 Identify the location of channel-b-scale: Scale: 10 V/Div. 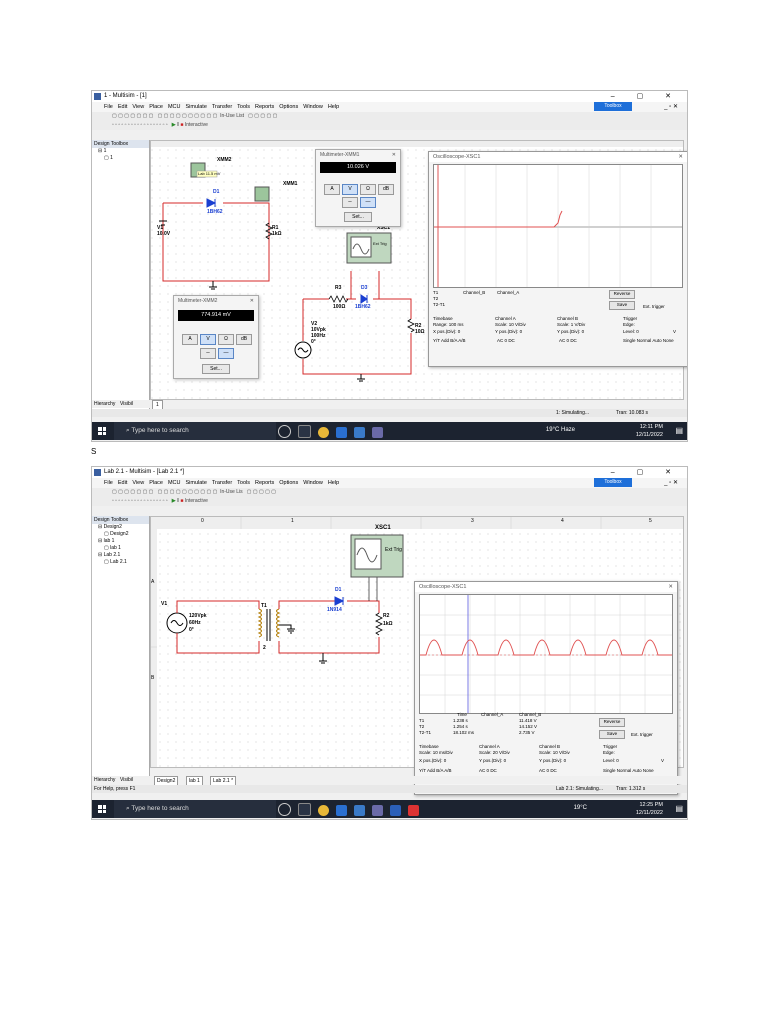
(554, 753).